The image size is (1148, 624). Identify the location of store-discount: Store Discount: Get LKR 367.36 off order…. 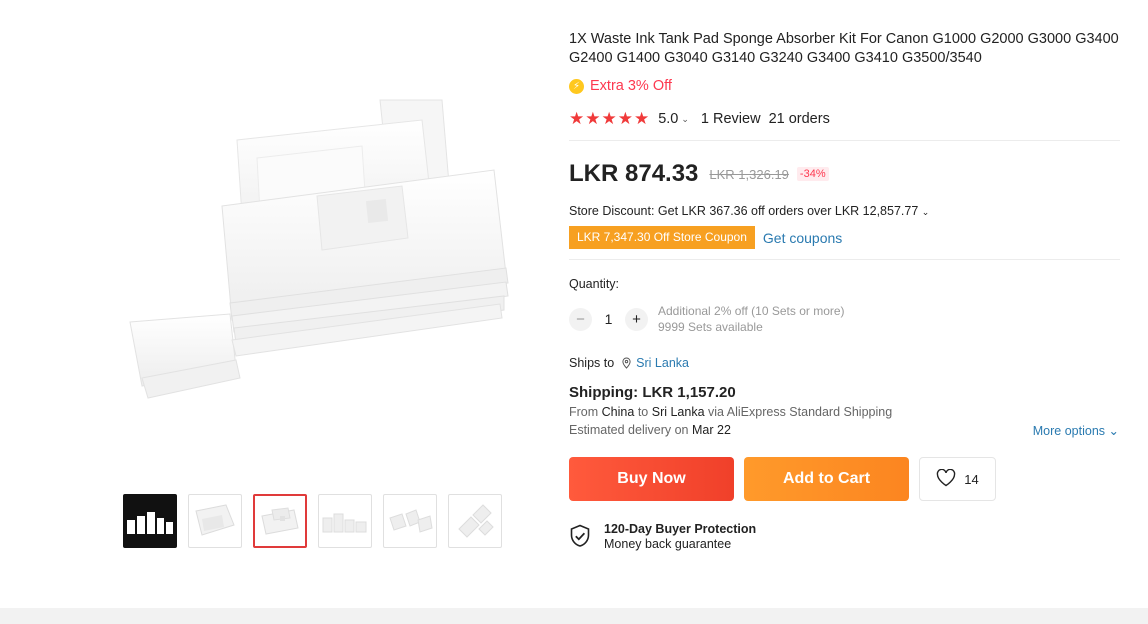
(845, 211).